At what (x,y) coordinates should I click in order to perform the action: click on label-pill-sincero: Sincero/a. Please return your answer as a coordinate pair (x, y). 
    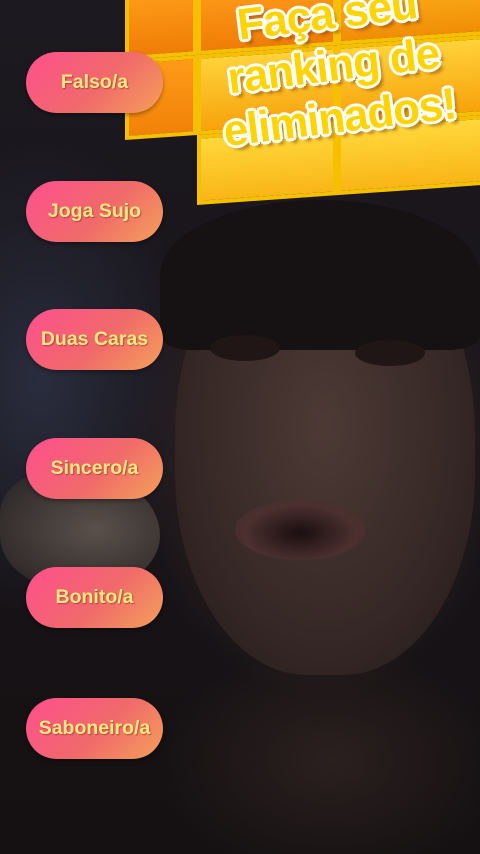
    Looking at the image, I should click on (94, 468).